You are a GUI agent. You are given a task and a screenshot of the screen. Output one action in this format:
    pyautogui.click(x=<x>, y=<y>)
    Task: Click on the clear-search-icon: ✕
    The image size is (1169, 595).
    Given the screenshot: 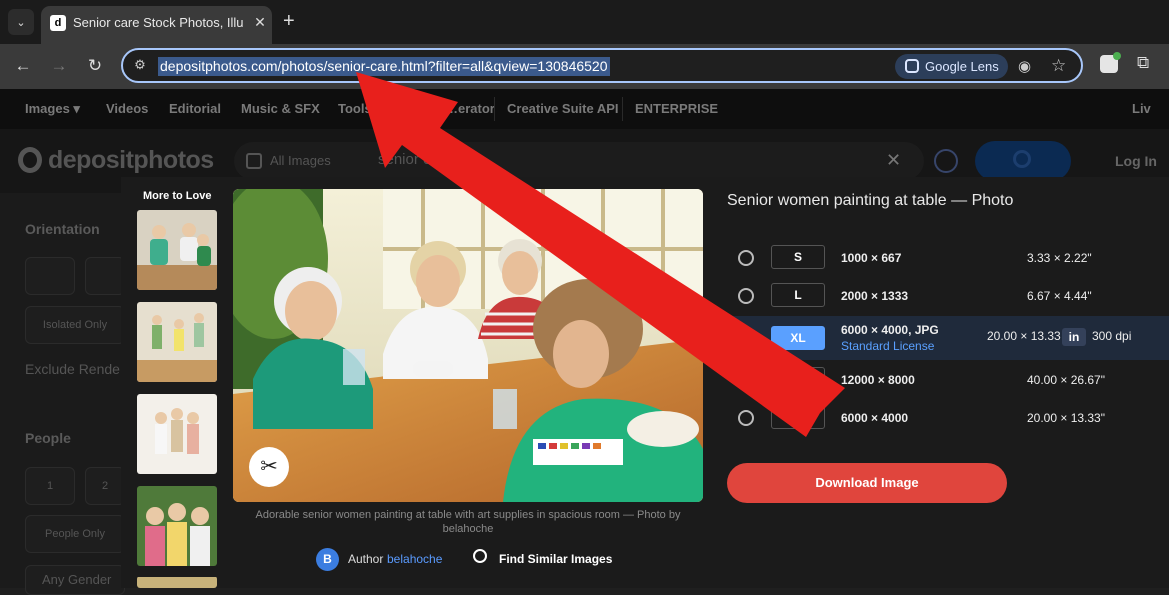 What is the action you would take?
    pyautogui.click(x=893, y=160)
    